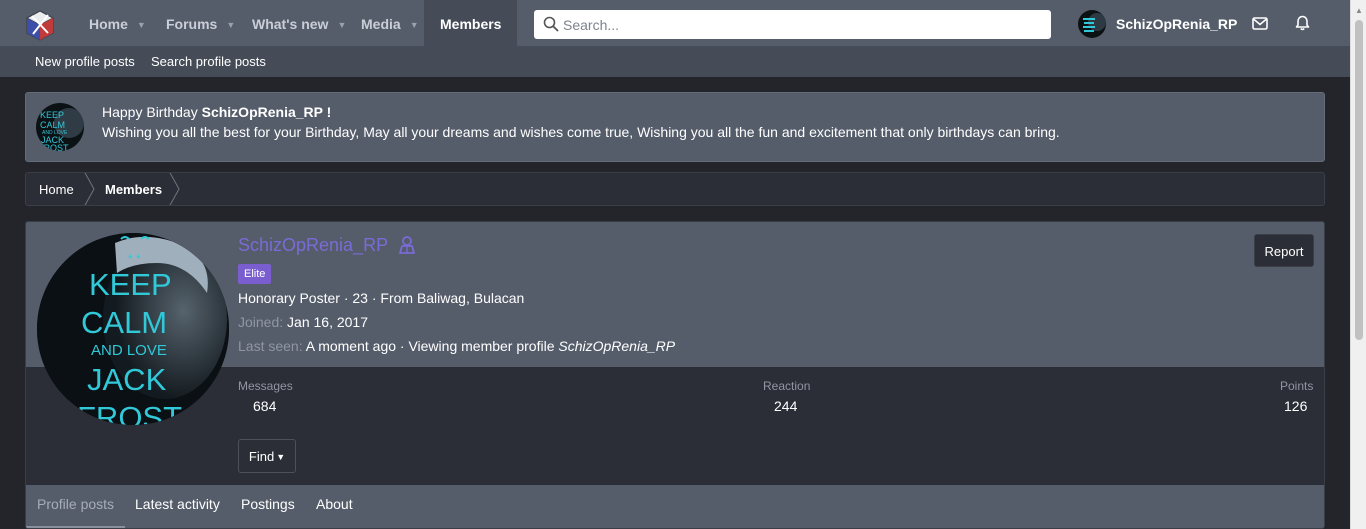 The width and height of the screenshot is (1366, 529). Describe the element at coordinates (281, 457) in the screenshot. I see `caret-down-icon: ▼` at that location.